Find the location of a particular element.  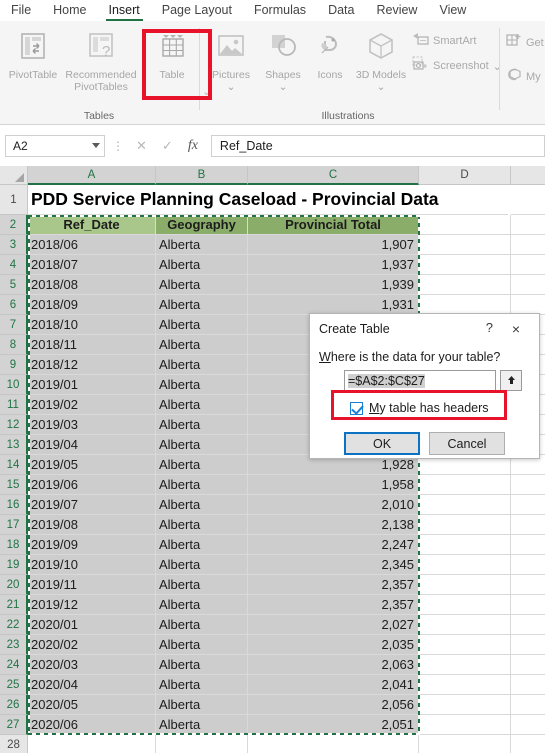

cell-A18: 2019/09 is located at coordinates (92, 545).